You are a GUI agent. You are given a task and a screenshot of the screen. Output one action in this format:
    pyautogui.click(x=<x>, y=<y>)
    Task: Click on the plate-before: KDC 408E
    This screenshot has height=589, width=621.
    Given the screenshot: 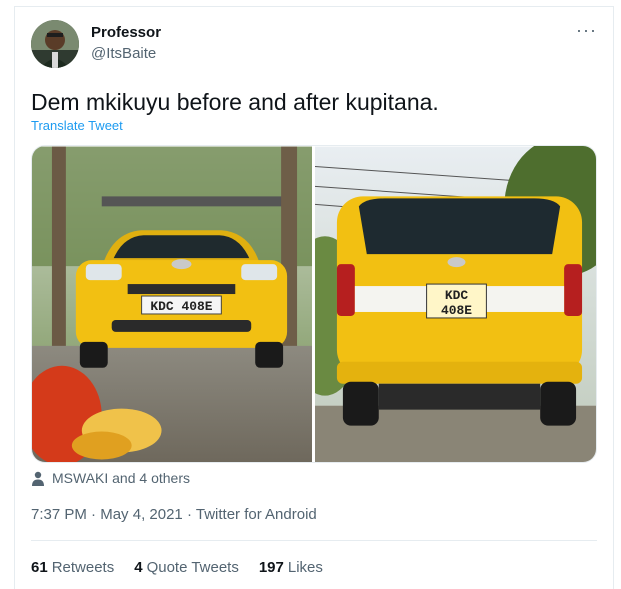 What is the action you would take?
    pyautogui.click(x=181, y=306)
    